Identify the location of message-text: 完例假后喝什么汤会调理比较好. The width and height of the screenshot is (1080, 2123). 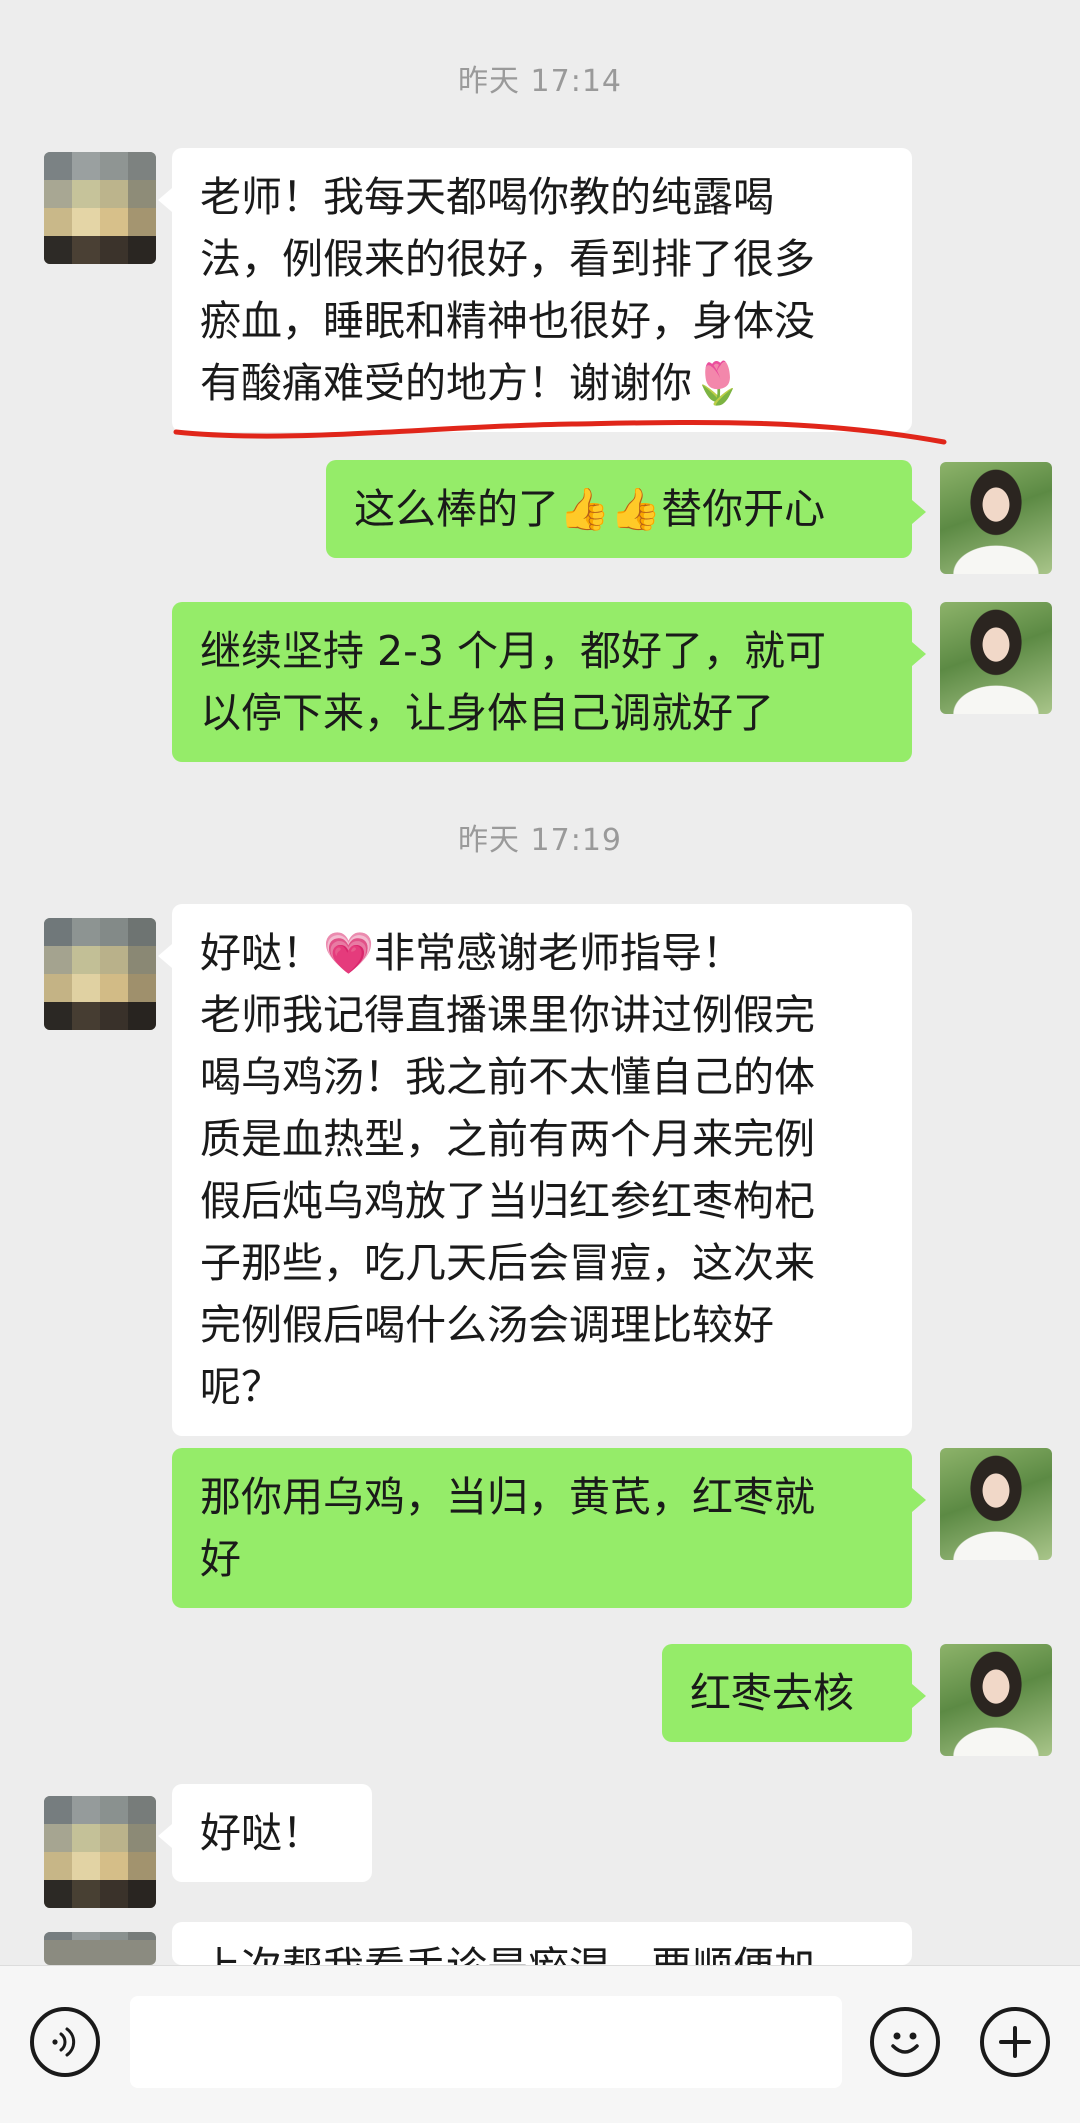
(487, 1325).